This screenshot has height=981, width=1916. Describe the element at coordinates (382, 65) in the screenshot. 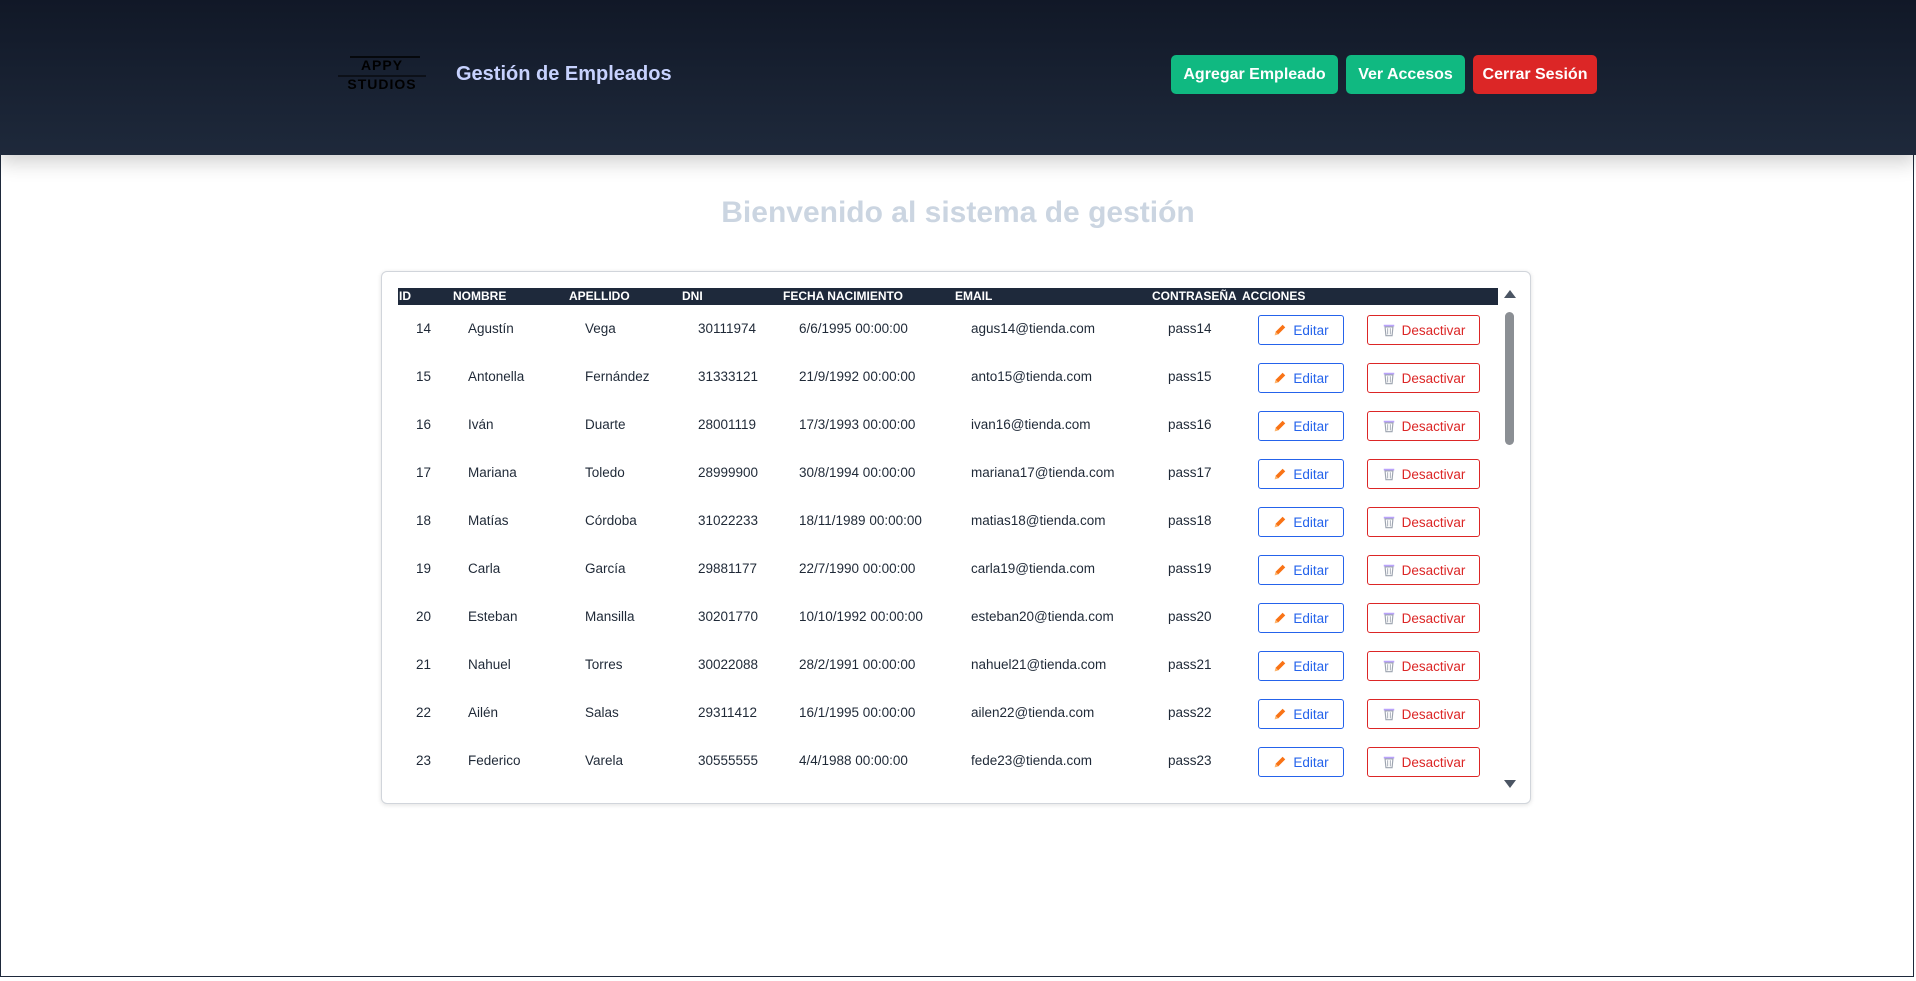

I see `svg-text: APPY` at that location.